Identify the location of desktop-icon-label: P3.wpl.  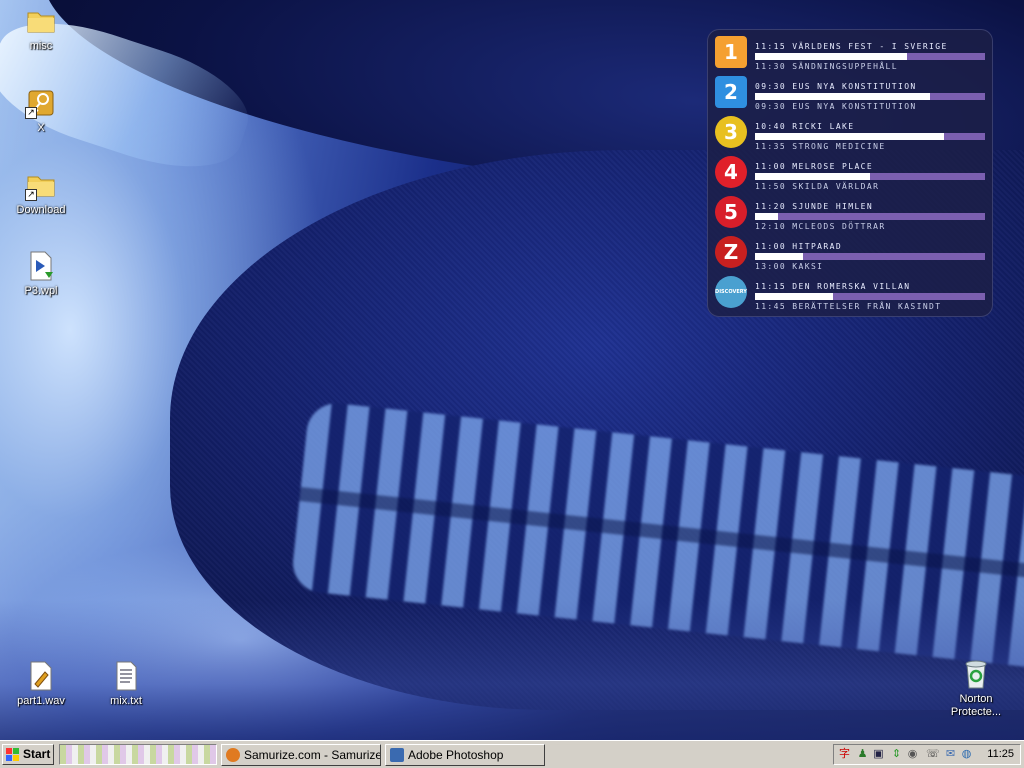
(41, 291).